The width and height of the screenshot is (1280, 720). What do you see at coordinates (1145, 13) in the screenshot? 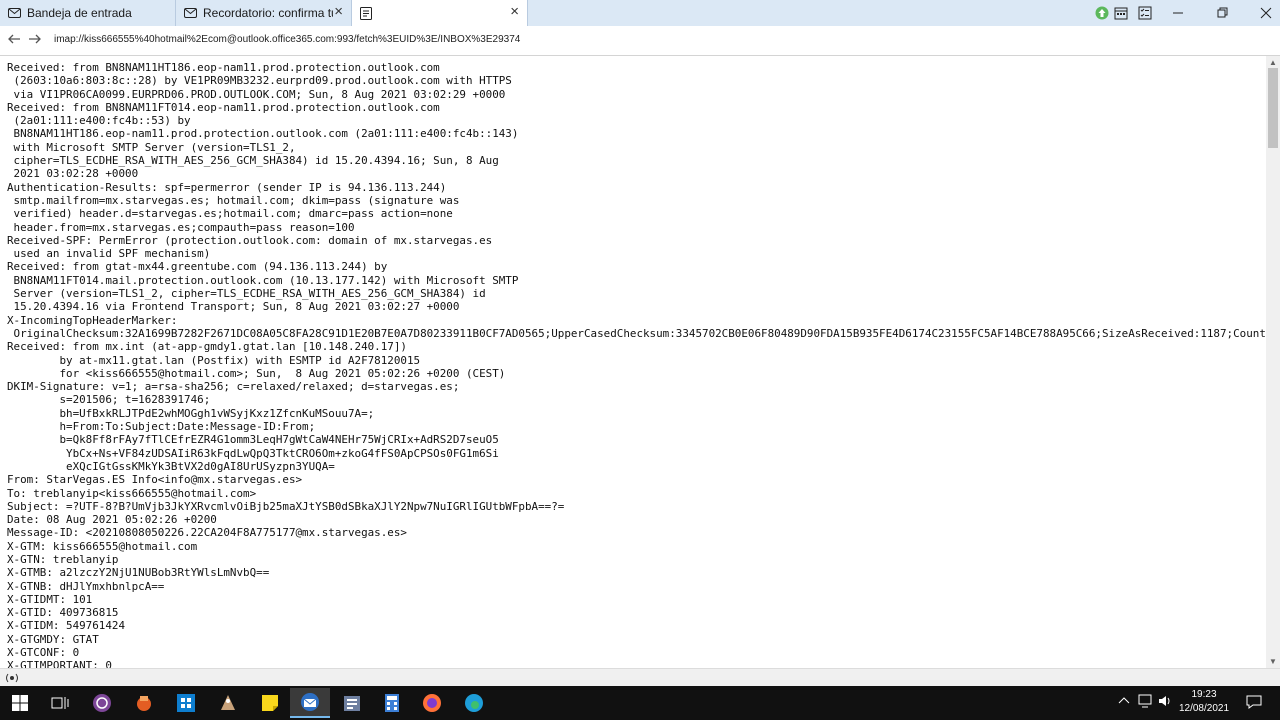
I see `tasks-icon` at bounding box center [1145, 13].